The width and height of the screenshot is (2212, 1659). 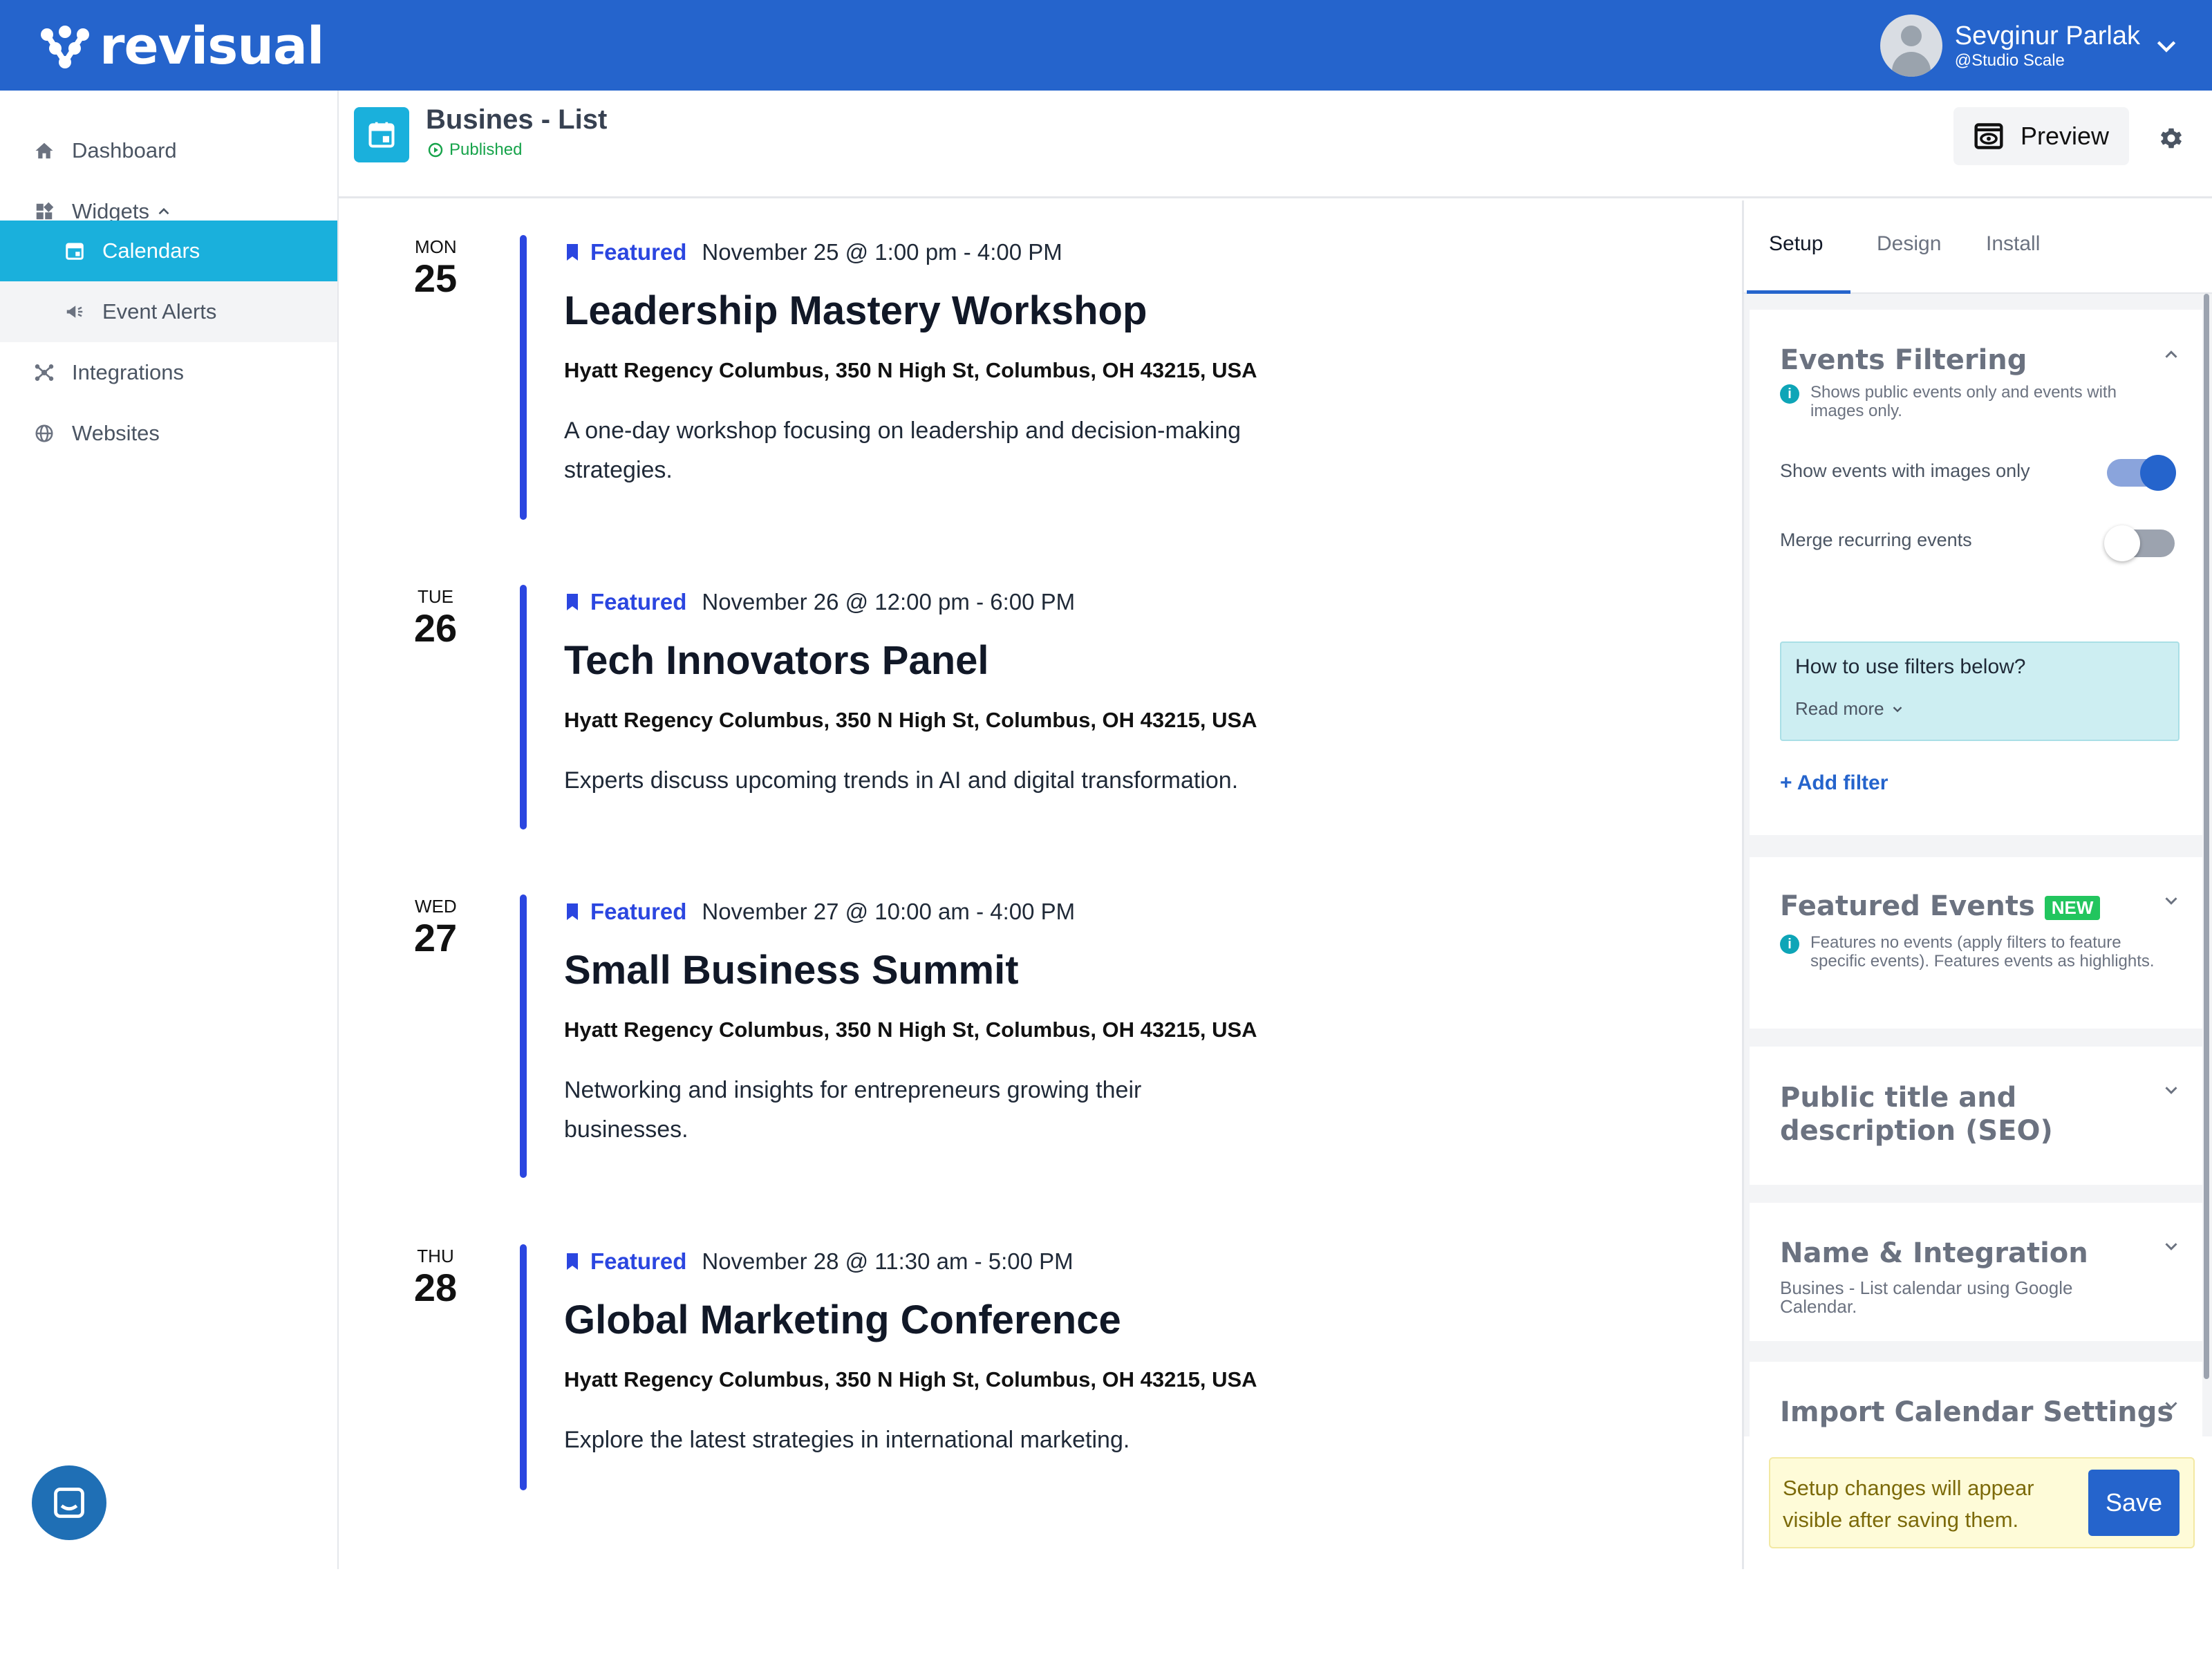 I want to click on event-datetime: November 28 @ 11:30 am - 5:00 PM, so click(x=888, y=1261).